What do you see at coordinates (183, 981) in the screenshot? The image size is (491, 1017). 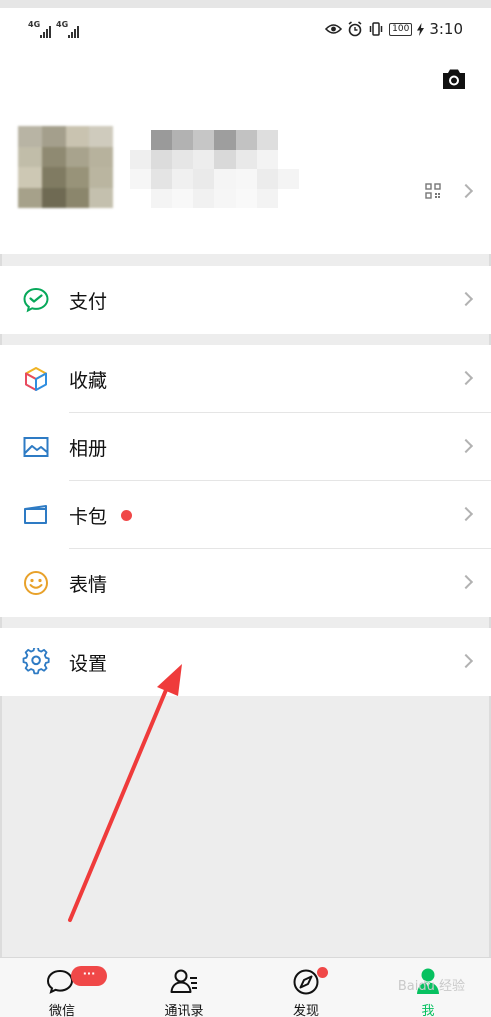 I see `contacts-icon` at bounding box center [183, 981].